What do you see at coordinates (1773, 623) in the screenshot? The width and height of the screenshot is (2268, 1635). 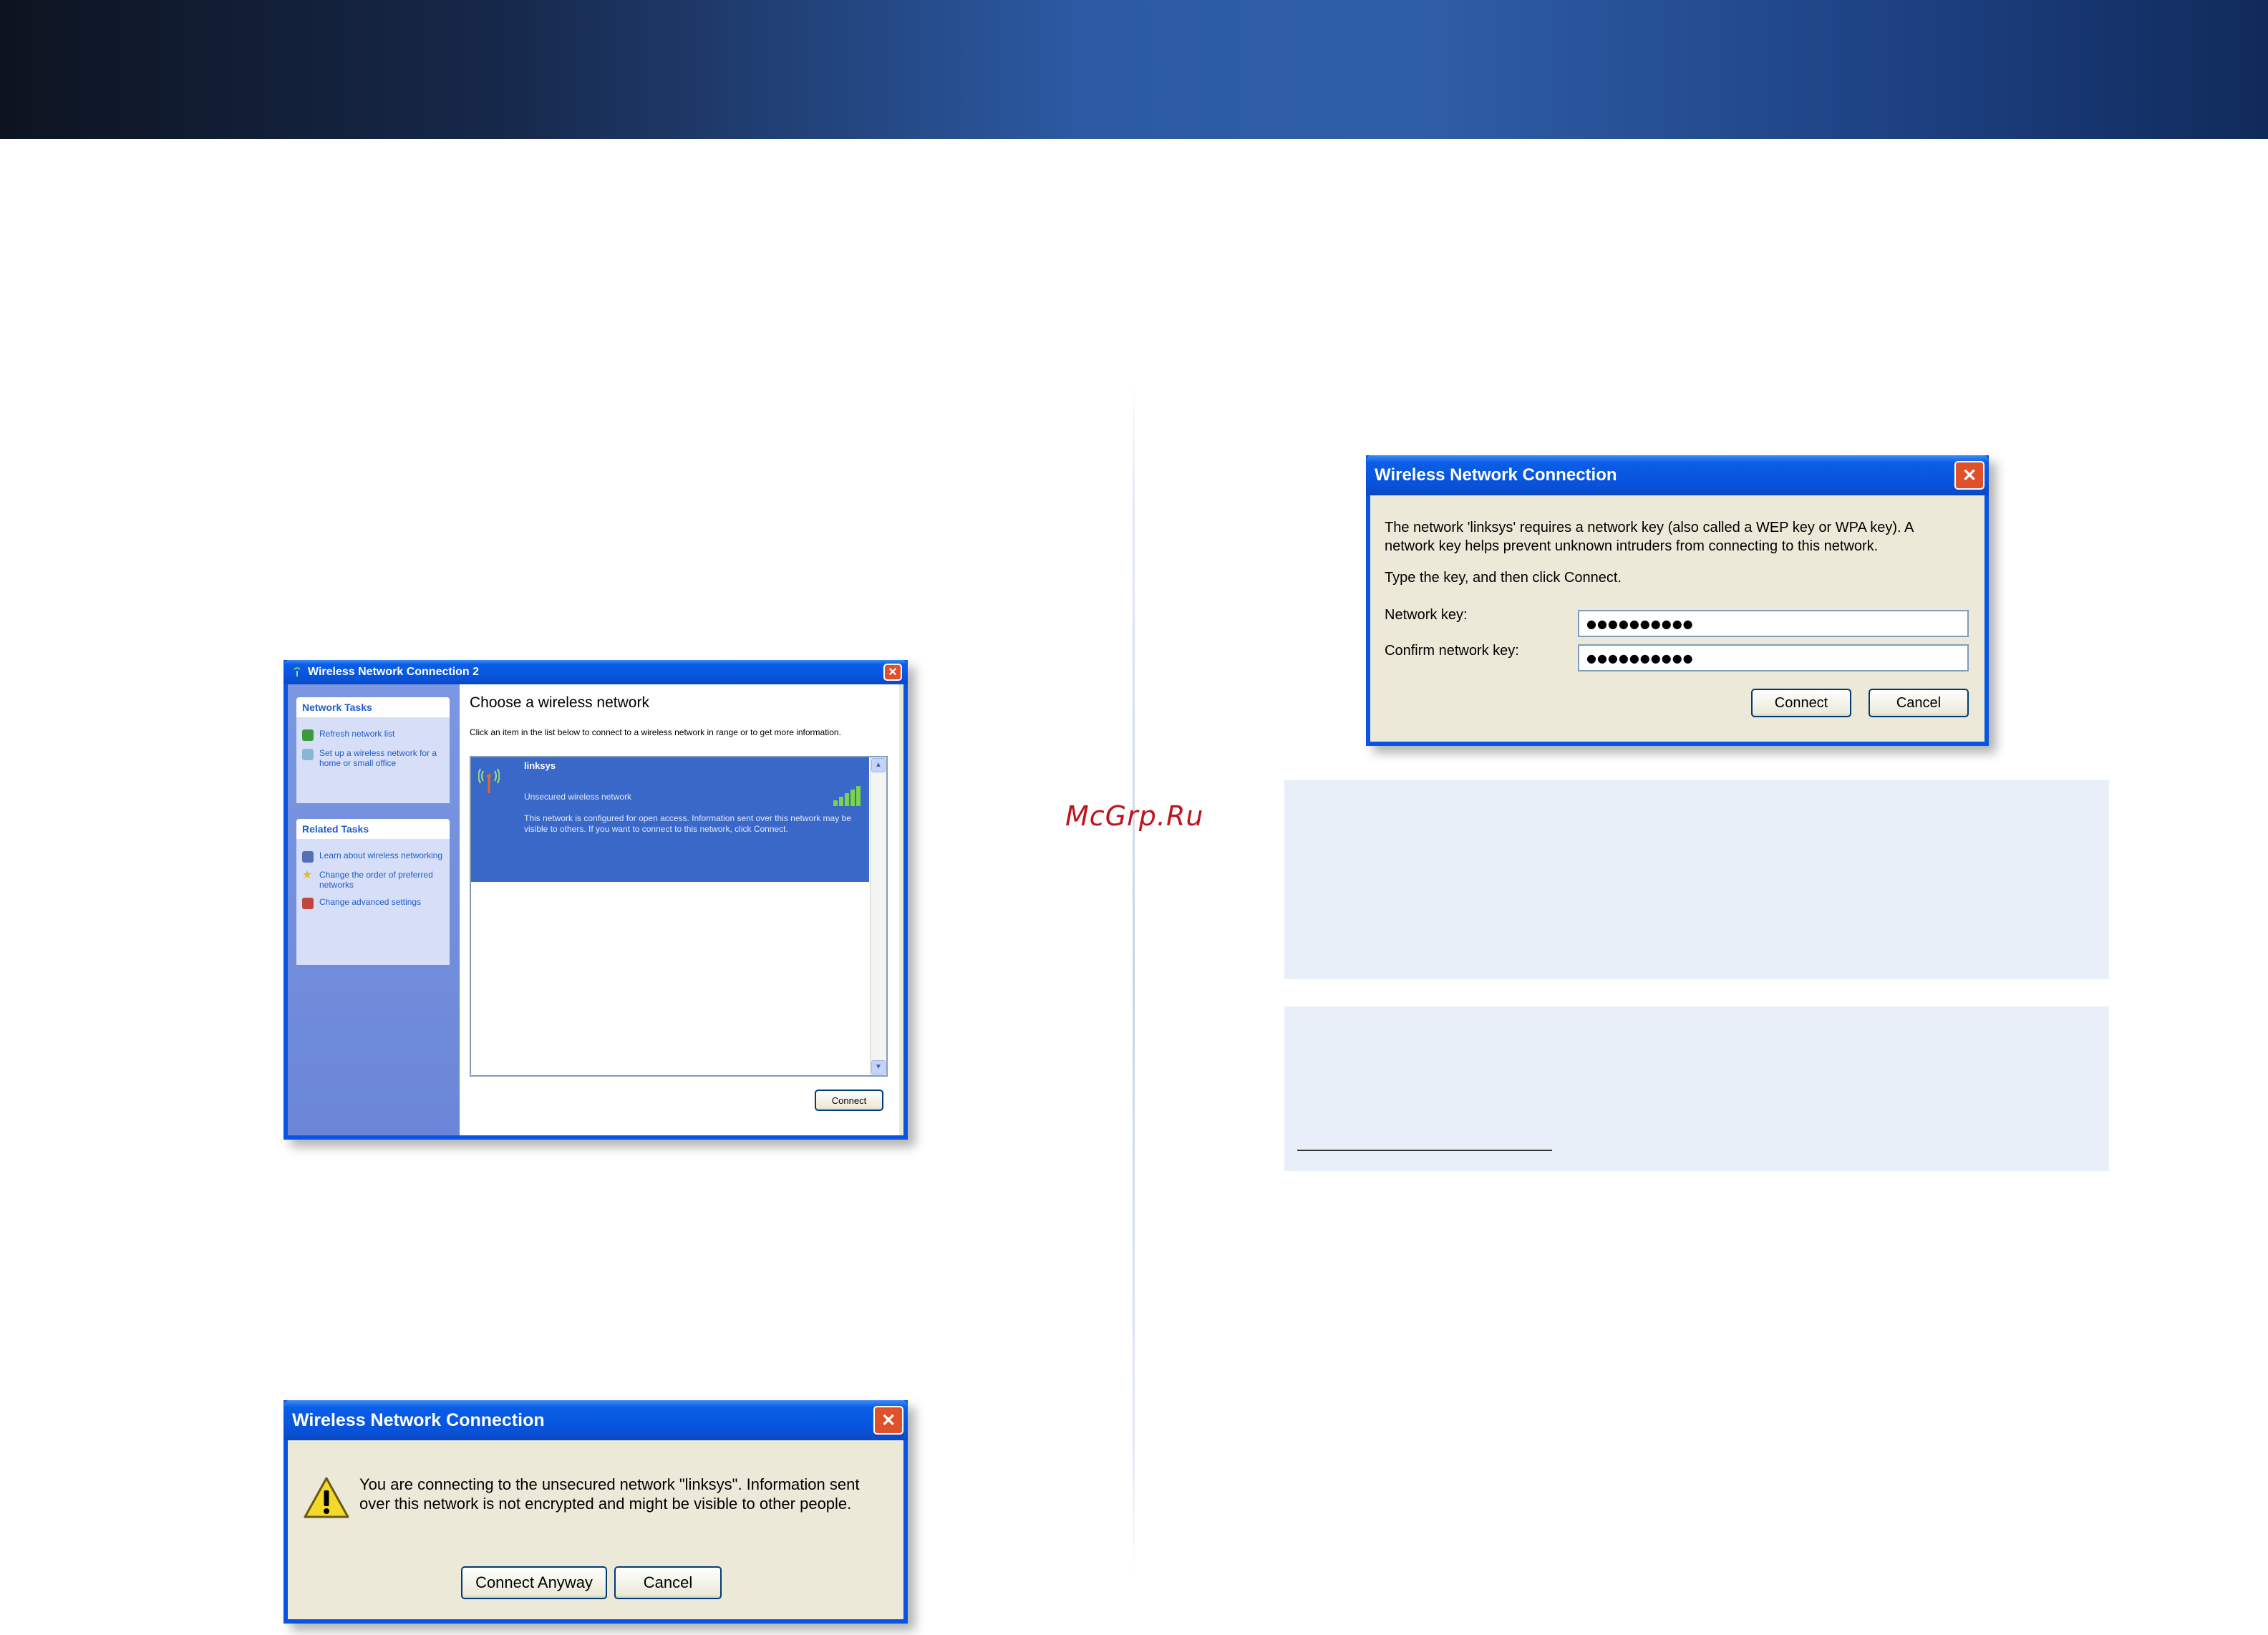 I see `network-key-field: ●●●●●●●●●●` at bounding box center [1773, 623].